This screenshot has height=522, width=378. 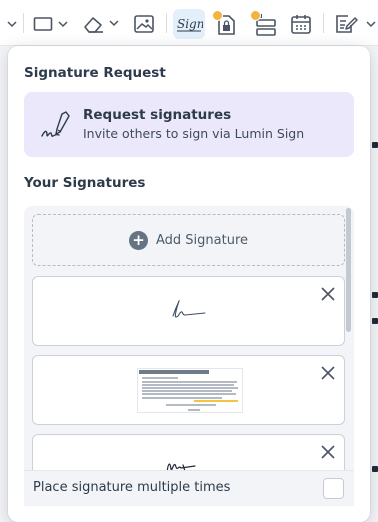 I want to click on svg-text: Sign, so click(x=190, y=24).